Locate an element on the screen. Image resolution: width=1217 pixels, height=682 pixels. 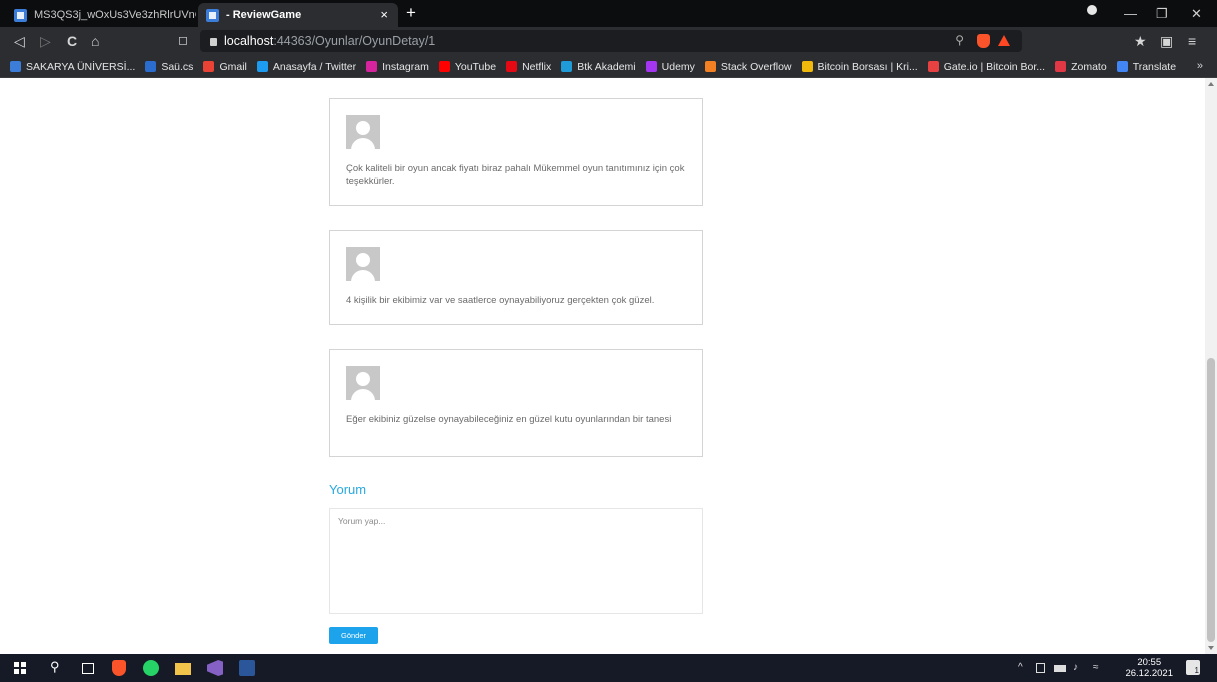
scrollbar-thumb is located at coordinates (1211, 500).